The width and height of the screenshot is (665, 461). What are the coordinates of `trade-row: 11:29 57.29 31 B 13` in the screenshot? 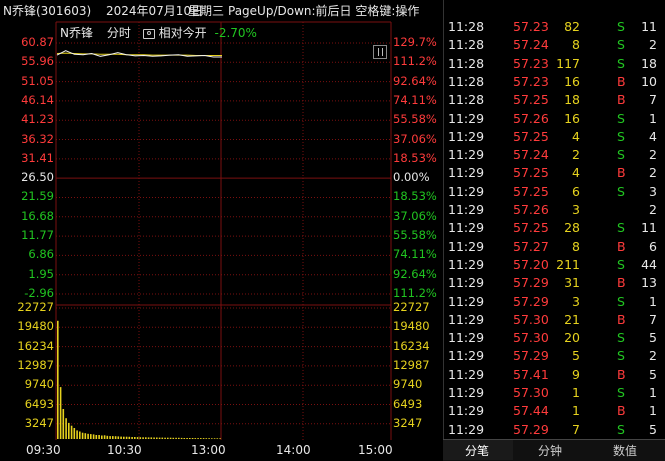 It's located at (554, 284).